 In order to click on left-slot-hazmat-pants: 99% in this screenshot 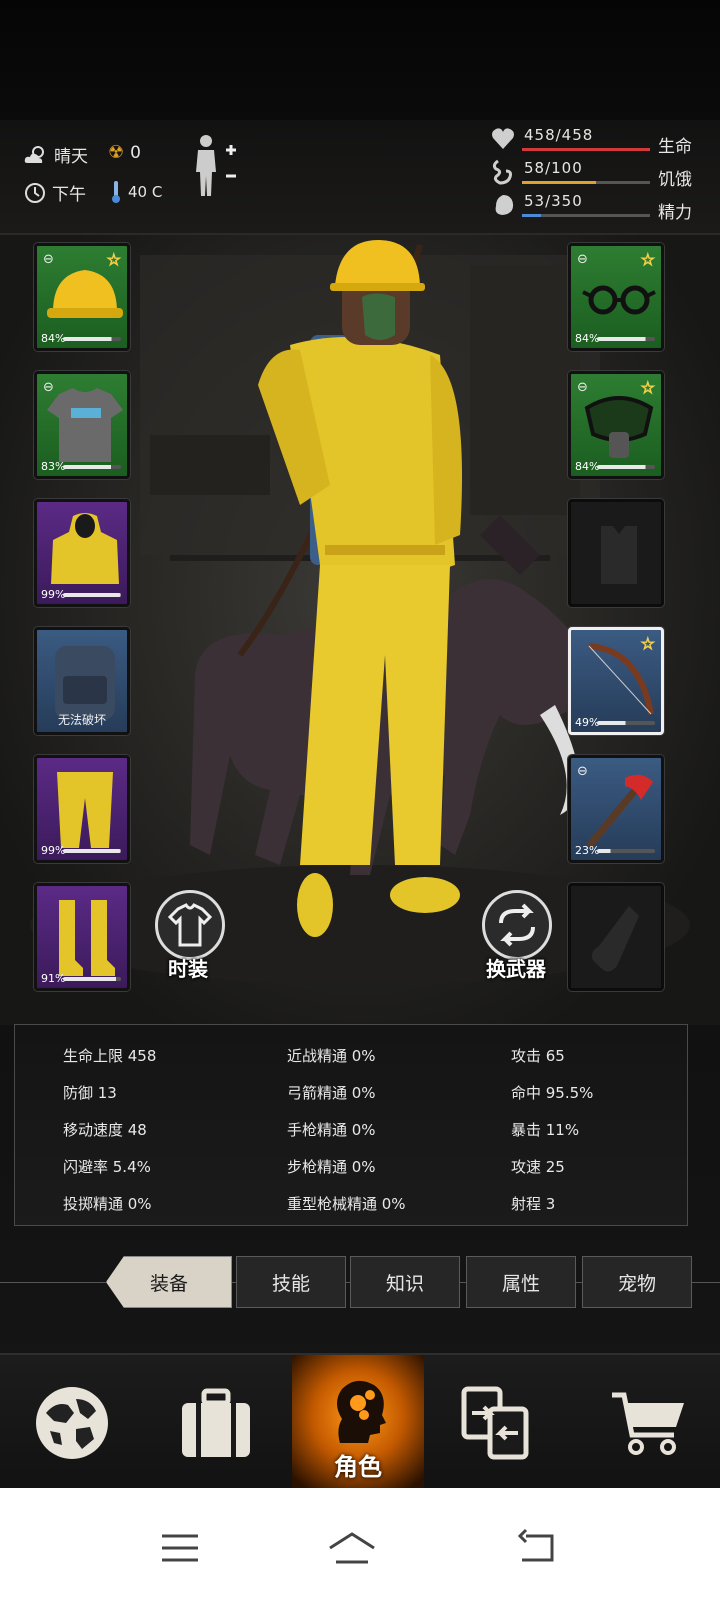, I will do `click(82, 809)`.